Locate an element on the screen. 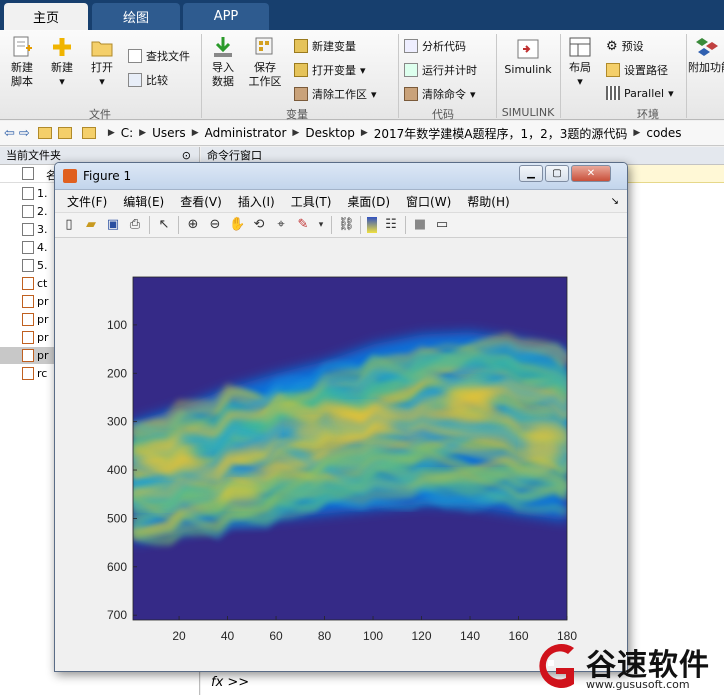 This screenshot has width=724, height=695. mat-file-icon is located at coordinates (28, 229).